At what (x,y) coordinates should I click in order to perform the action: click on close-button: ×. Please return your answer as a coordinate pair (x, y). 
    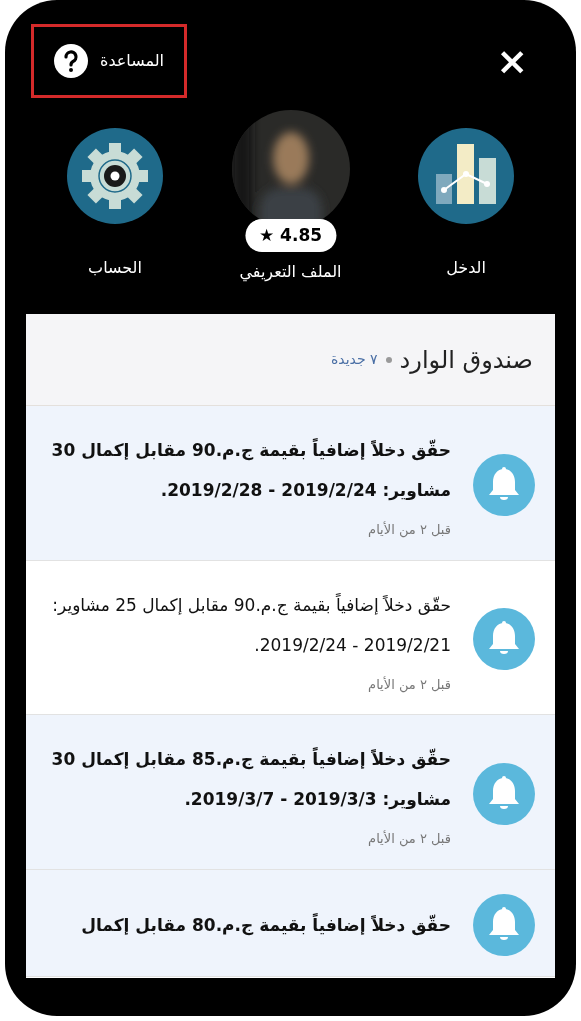
    Looking at the image, I should click on (512, 61).